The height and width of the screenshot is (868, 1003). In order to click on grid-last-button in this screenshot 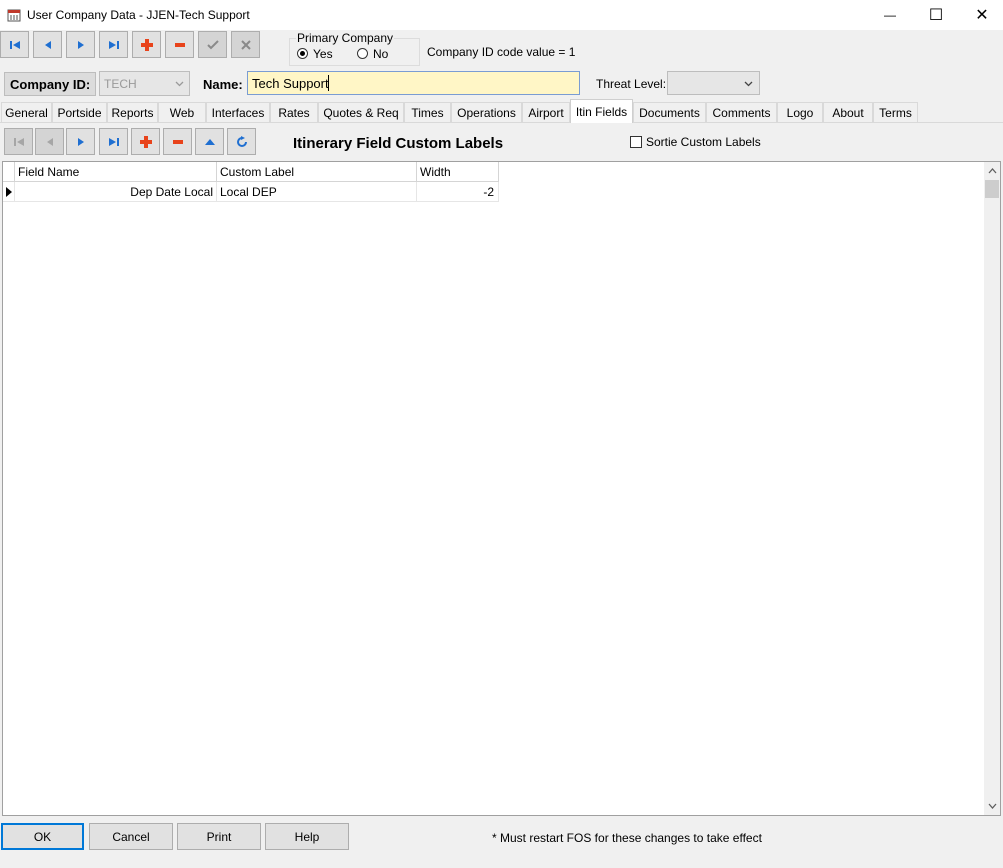, I will do `click(113, 141)`.